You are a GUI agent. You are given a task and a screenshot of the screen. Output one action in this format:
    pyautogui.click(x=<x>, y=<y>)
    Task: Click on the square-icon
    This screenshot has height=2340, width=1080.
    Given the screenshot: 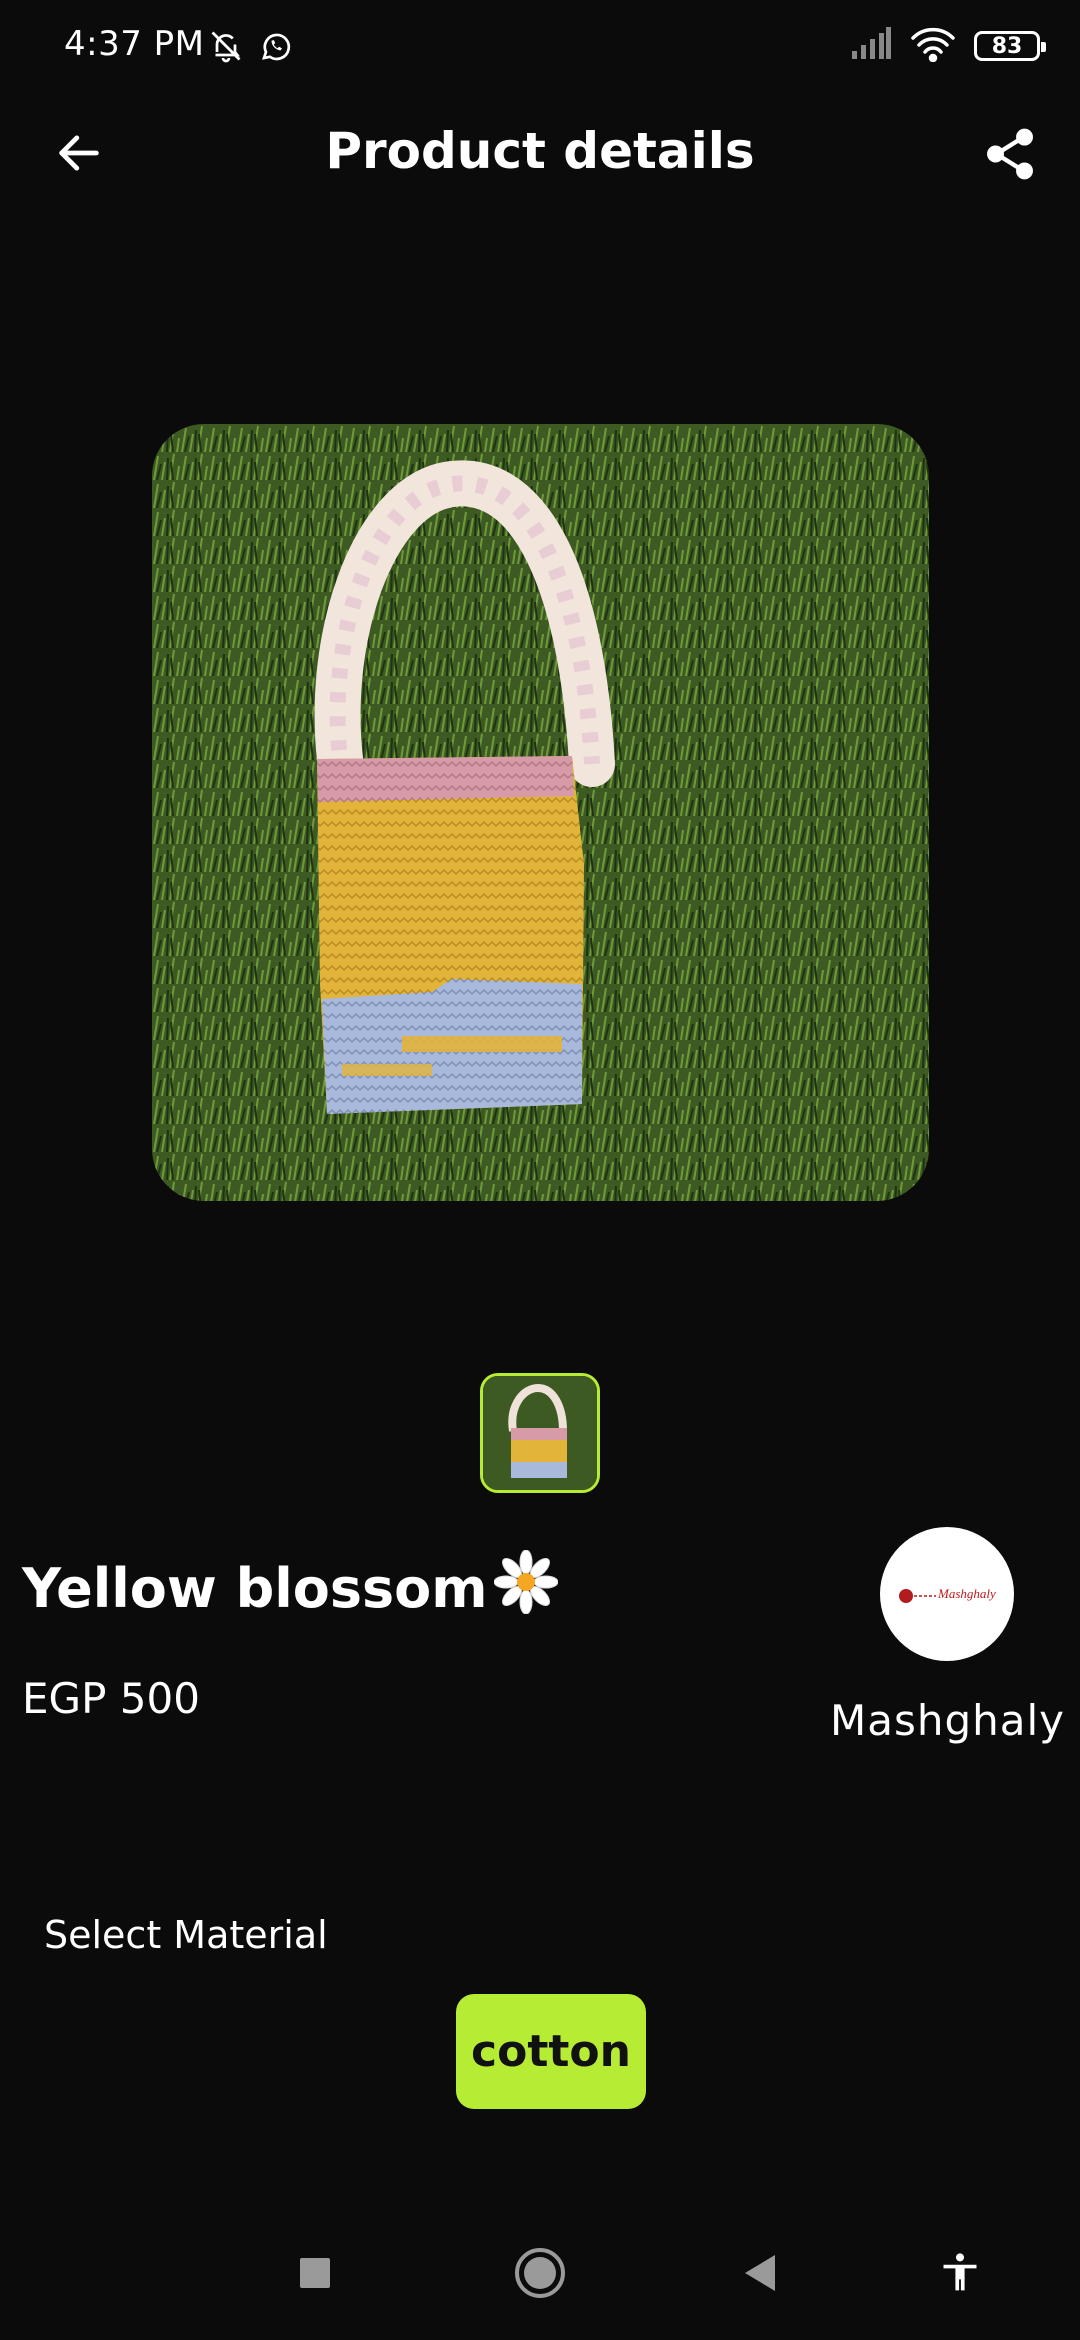 What is the action you would take?
    pyautogui.click(x=315, y=2275)
    